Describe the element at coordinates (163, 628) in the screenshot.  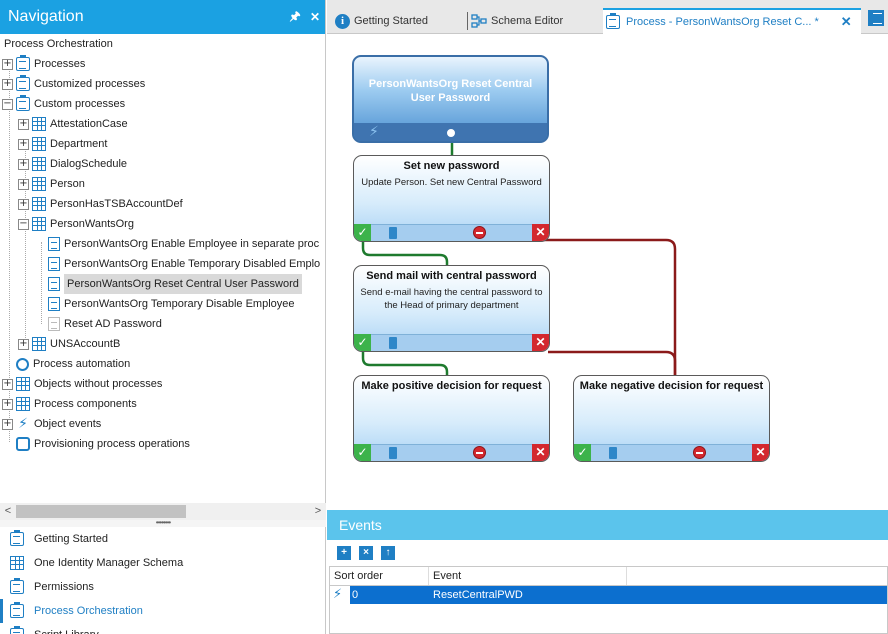
I see `bottom-nav-item: Script Library` at that location.